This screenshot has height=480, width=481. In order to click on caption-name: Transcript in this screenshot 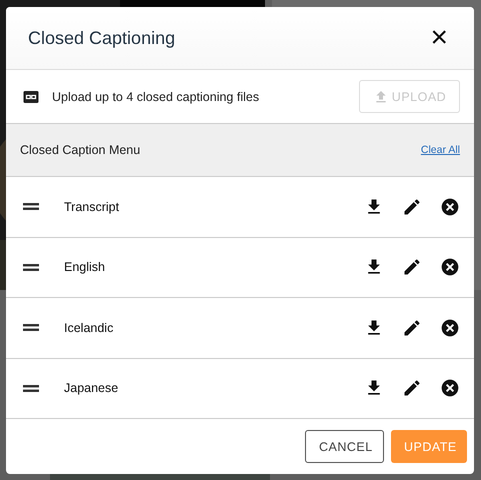, I will do `click(92, 207)`.